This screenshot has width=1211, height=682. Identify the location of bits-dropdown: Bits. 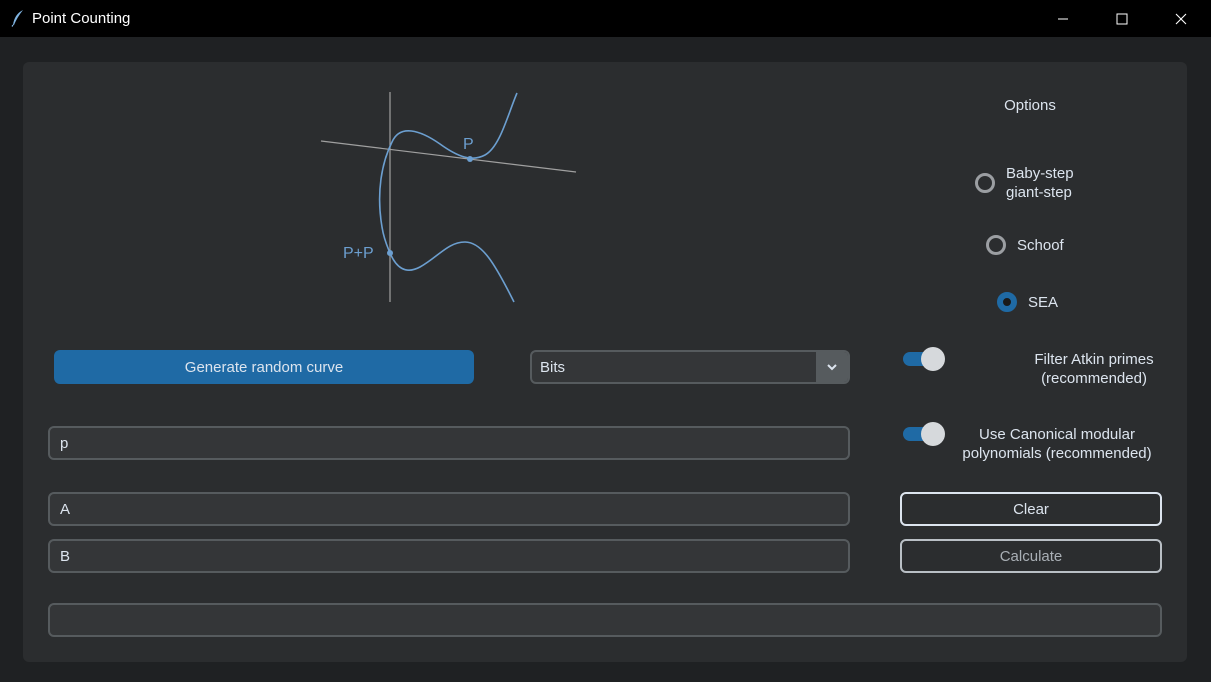
(690, 367).